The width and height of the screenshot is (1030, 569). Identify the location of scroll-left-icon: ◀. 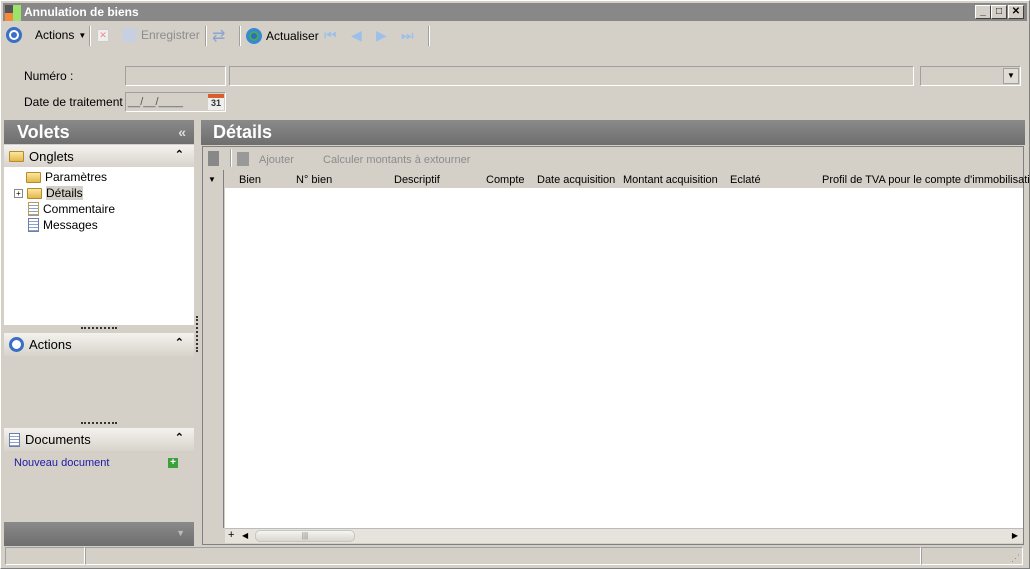
(245, 535).